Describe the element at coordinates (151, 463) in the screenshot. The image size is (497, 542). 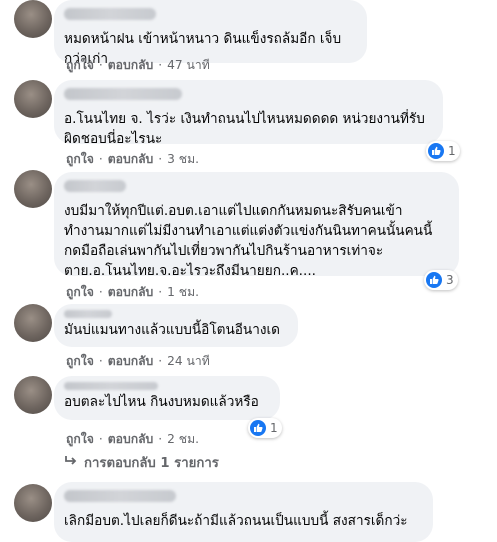
I see `view-replies-label: การตอบกลับ 1 รายการ` at that location.